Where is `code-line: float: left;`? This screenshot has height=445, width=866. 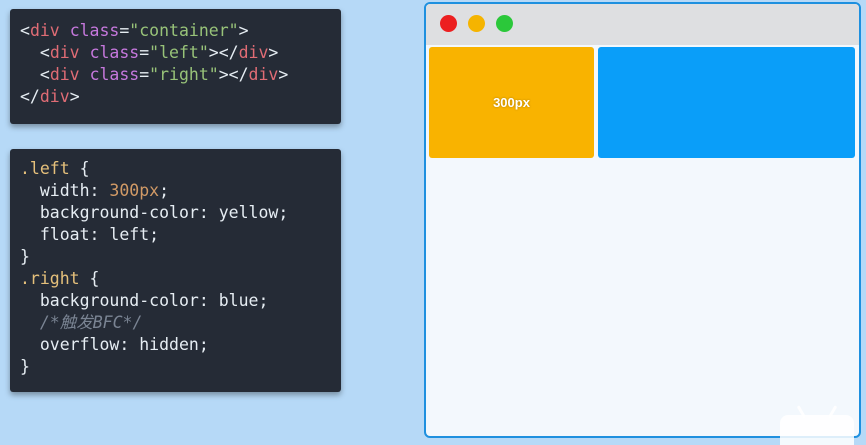
code-line: float: left; is located at coordinates (175, 235).